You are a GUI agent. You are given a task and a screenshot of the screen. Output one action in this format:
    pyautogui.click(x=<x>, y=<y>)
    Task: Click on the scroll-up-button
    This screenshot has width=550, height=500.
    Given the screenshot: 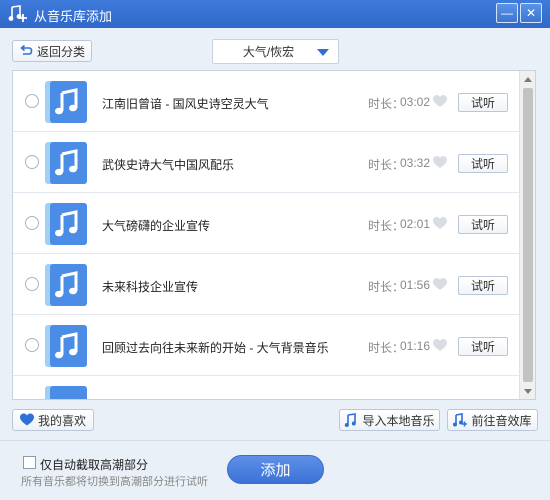 What is the action you would take?
    pyautogui.click(x=527, y=79)
    